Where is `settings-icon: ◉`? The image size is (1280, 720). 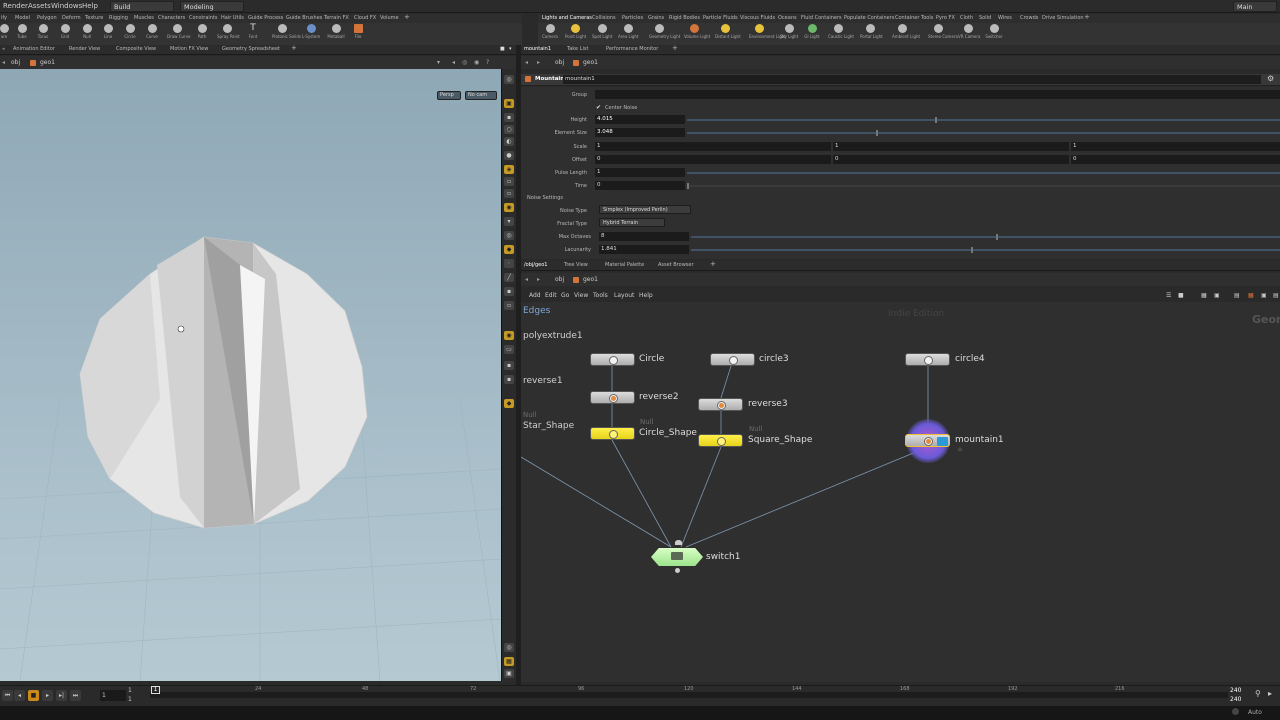
settings-icon: ◉ is located at coordinates (476, 62).